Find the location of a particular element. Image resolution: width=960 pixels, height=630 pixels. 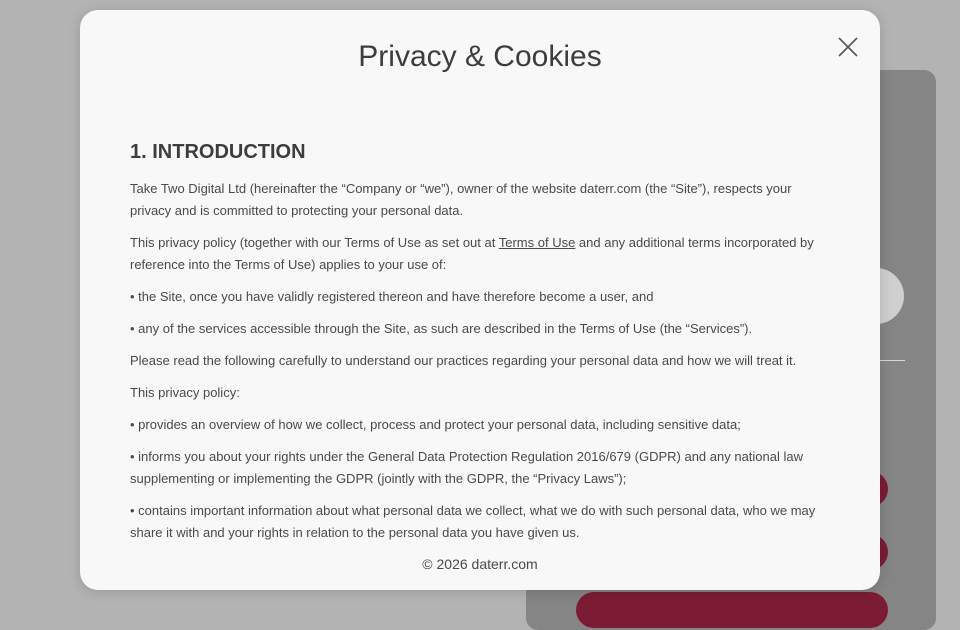

close-icon is located at coordinates (848, 47).